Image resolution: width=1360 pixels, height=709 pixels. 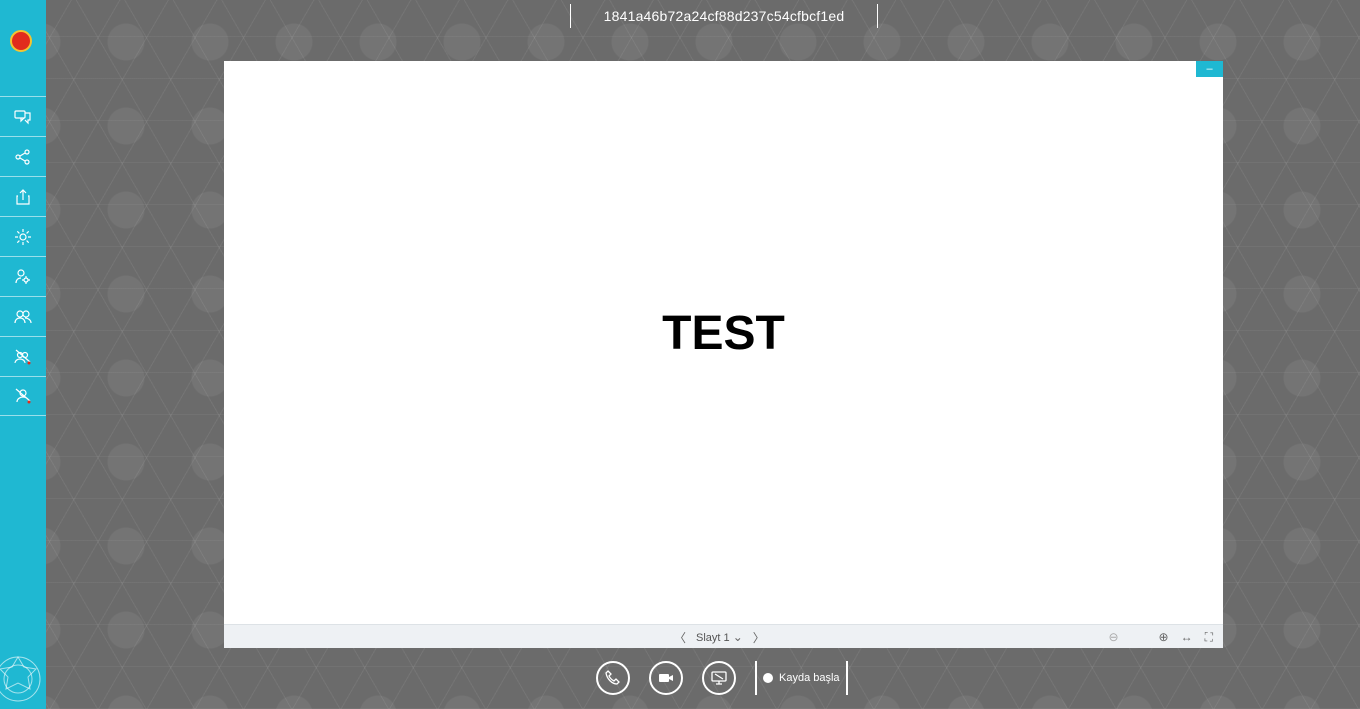 I want to click on slide-selector: Slayt 1 ⌄, so click(x=719, y=637).